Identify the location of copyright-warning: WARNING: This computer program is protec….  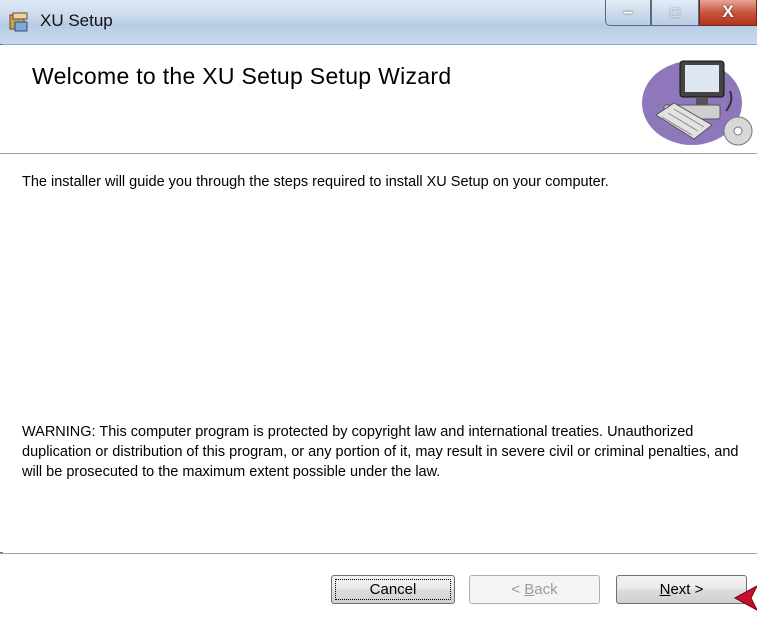
(380, 452).